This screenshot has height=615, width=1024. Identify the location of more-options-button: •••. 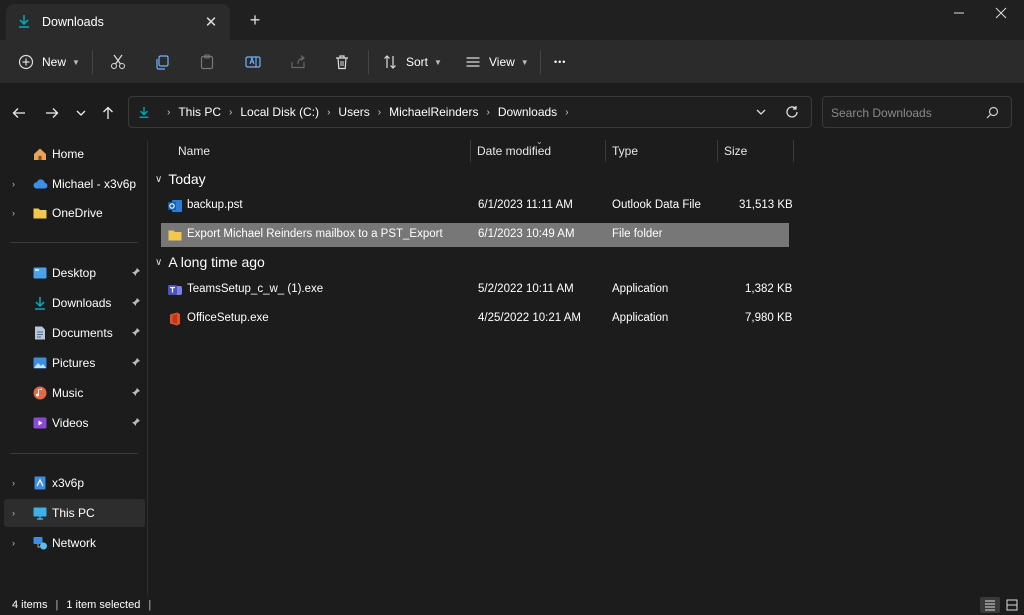
(560, 62).